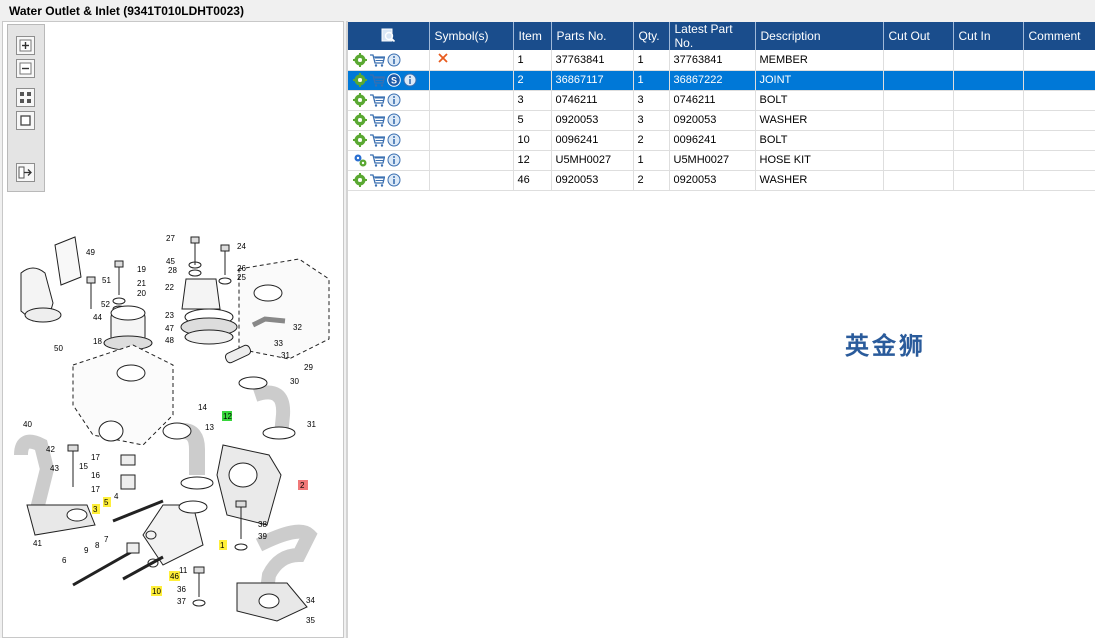 This screenshot has width=1095, height=638. I want to click on callout-8: 8, so click(97, 545).